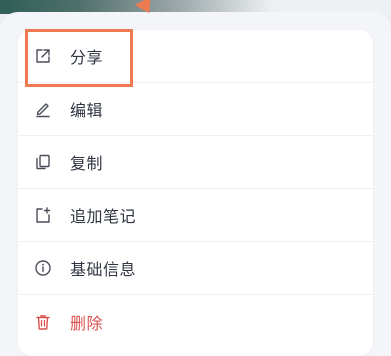 Image resolution: width=391 pixels, height=356 pixels. Describe the element at coordinates (195, 215) in the screenshot. I see `menu-item-add-note: 追加笔记` at that location.